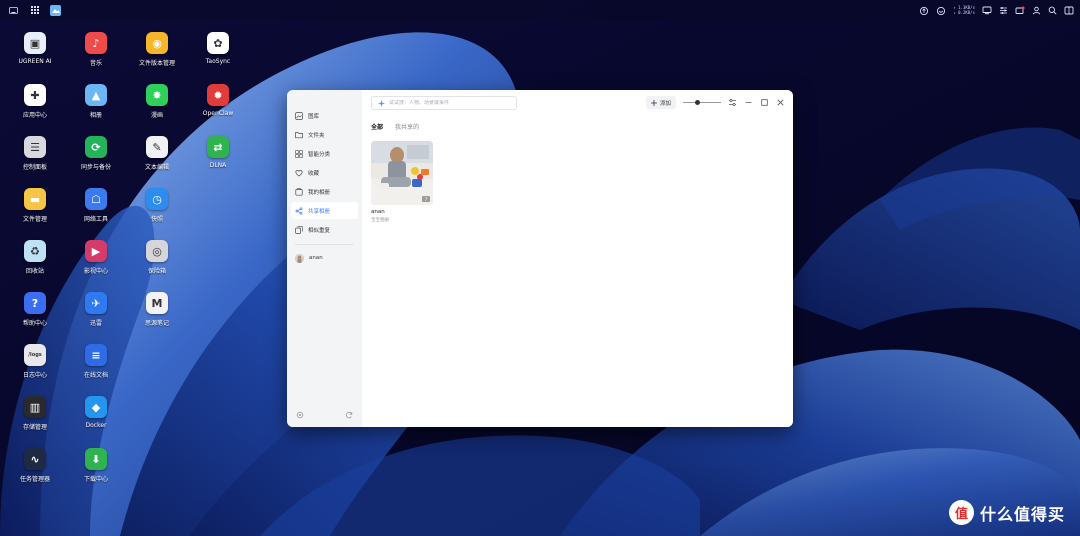  I want to click on desktop-app-photos: ▲ 相册, so click(96, 109).